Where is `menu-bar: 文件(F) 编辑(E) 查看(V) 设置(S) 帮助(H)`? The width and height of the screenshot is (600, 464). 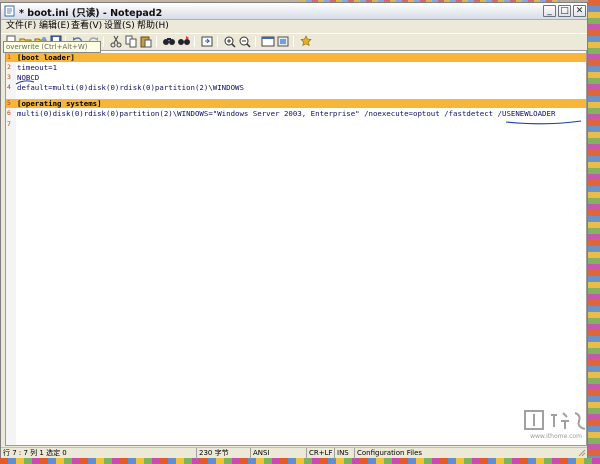
menu-bar: 文件(F) 编辑(E) 查看(V) 设置(S) 帮助(H) is located at coordinates (294, 26).